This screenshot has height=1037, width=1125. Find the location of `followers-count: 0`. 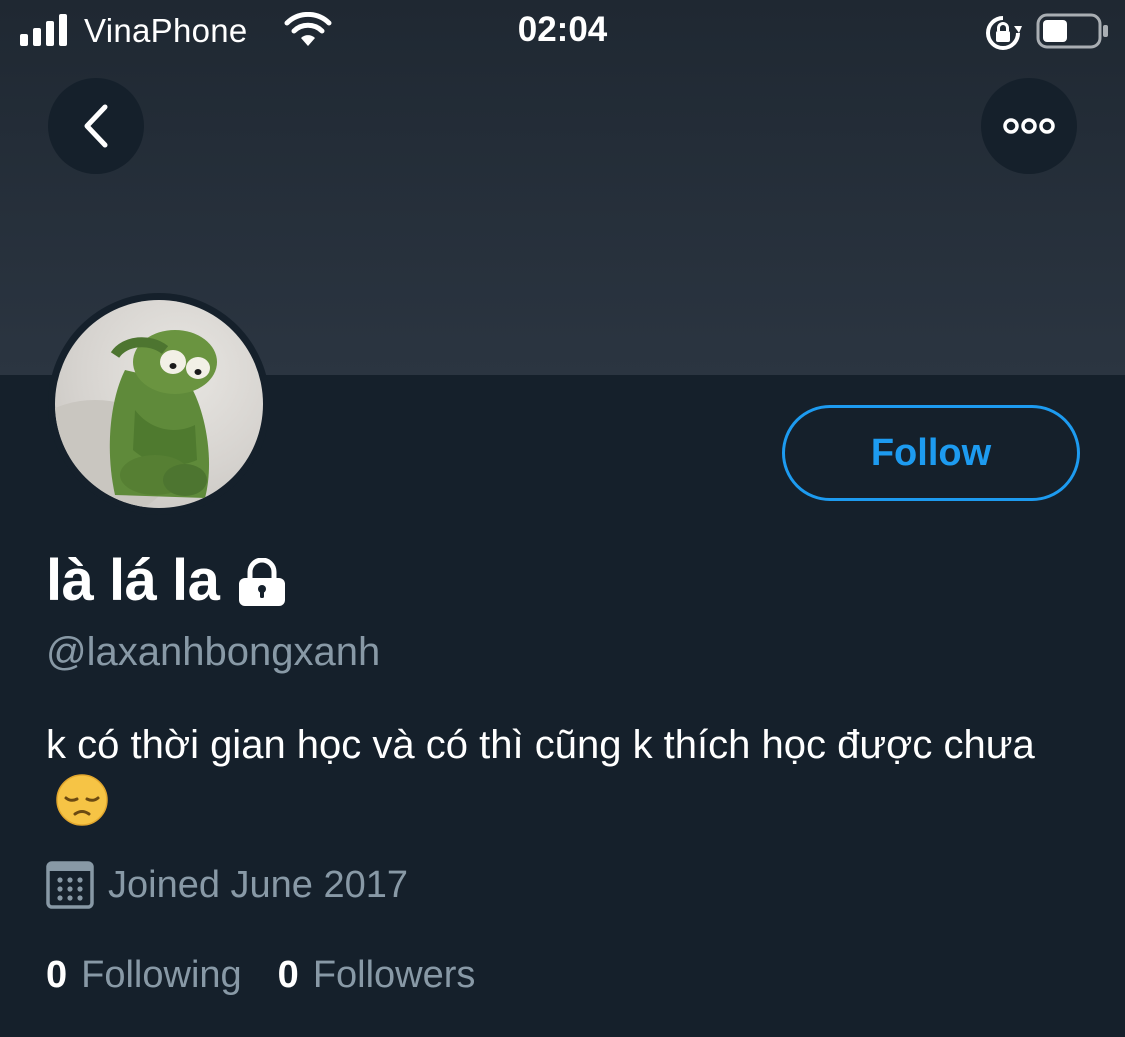

followers-count: 0 is located at coordinates (288, 974).